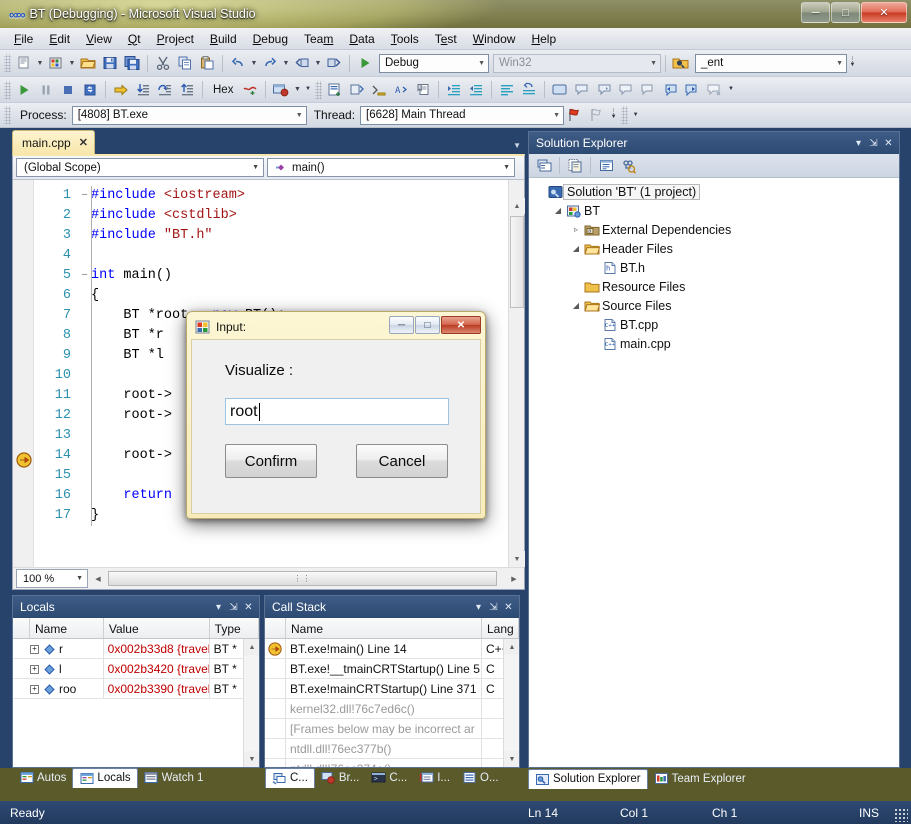  What do you see at coordinates (815, 12) in the screenshot?
I see `minimize-button: ─` at bounding box center [815, 12].